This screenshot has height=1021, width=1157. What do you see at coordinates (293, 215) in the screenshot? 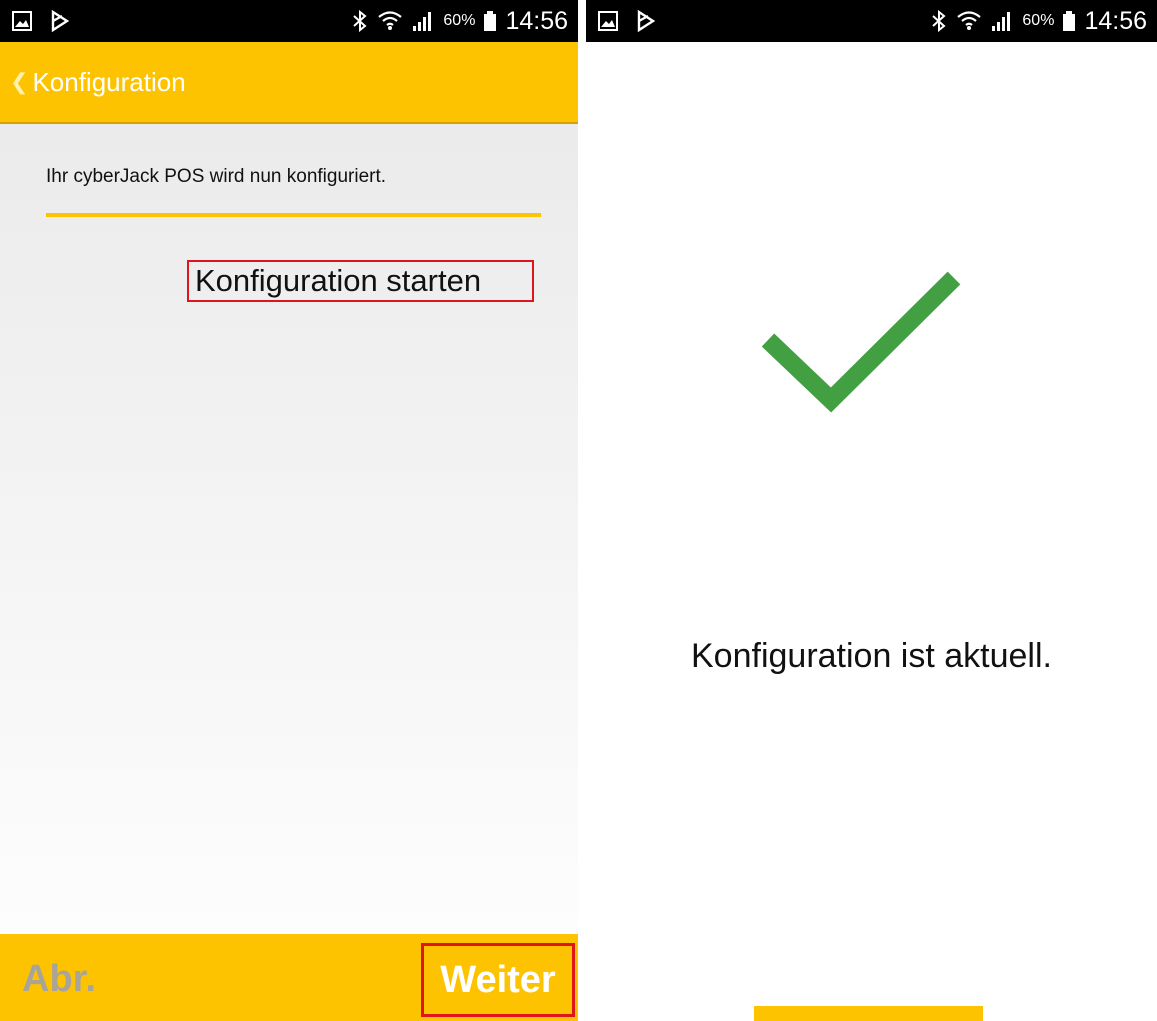
I see `progress-line` at bounding box center [293, 215].